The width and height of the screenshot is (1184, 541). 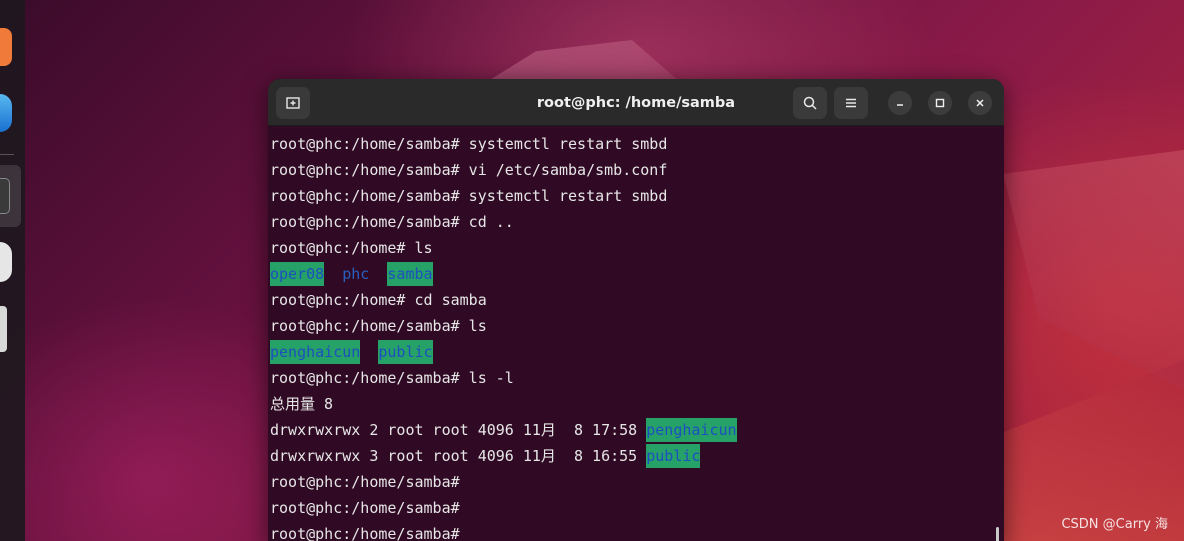 I want to click on close-button, so click(x=980, y=103).